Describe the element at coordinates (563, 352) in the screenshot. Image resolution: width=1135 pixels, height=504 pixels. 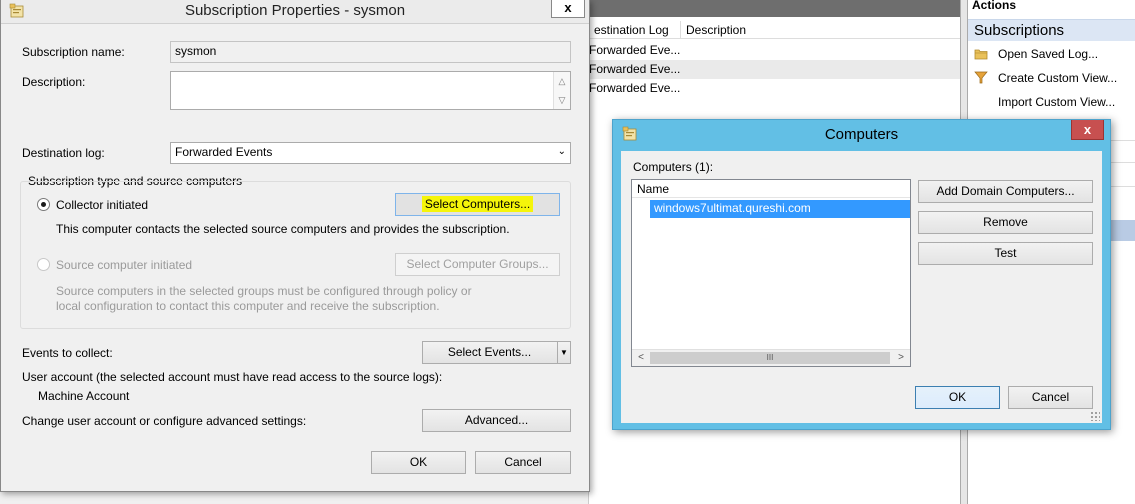
I see `dropdown-arrow-icon: ▼` at that location.